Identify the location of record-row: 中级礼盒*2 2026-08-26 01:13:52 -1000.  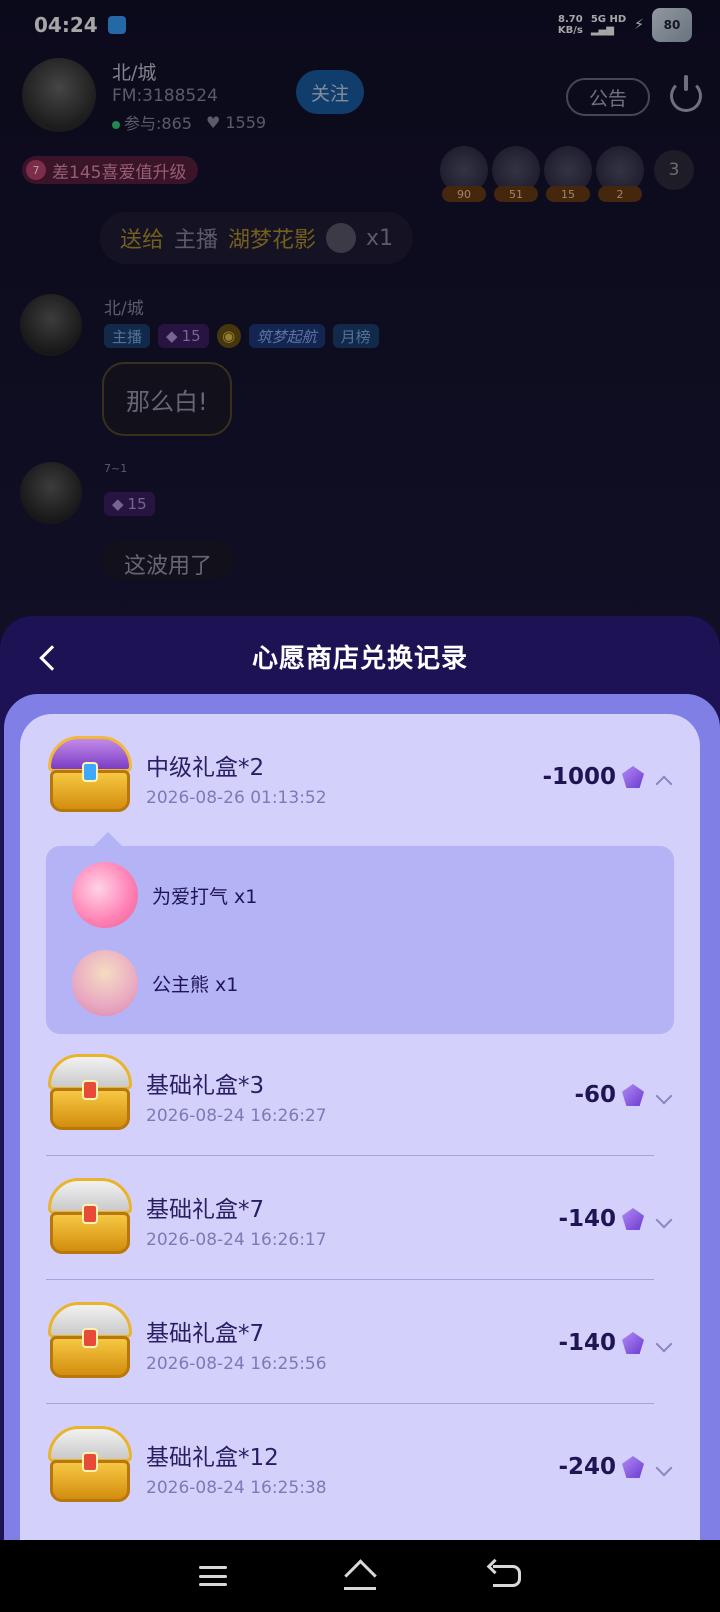
(360, 776).